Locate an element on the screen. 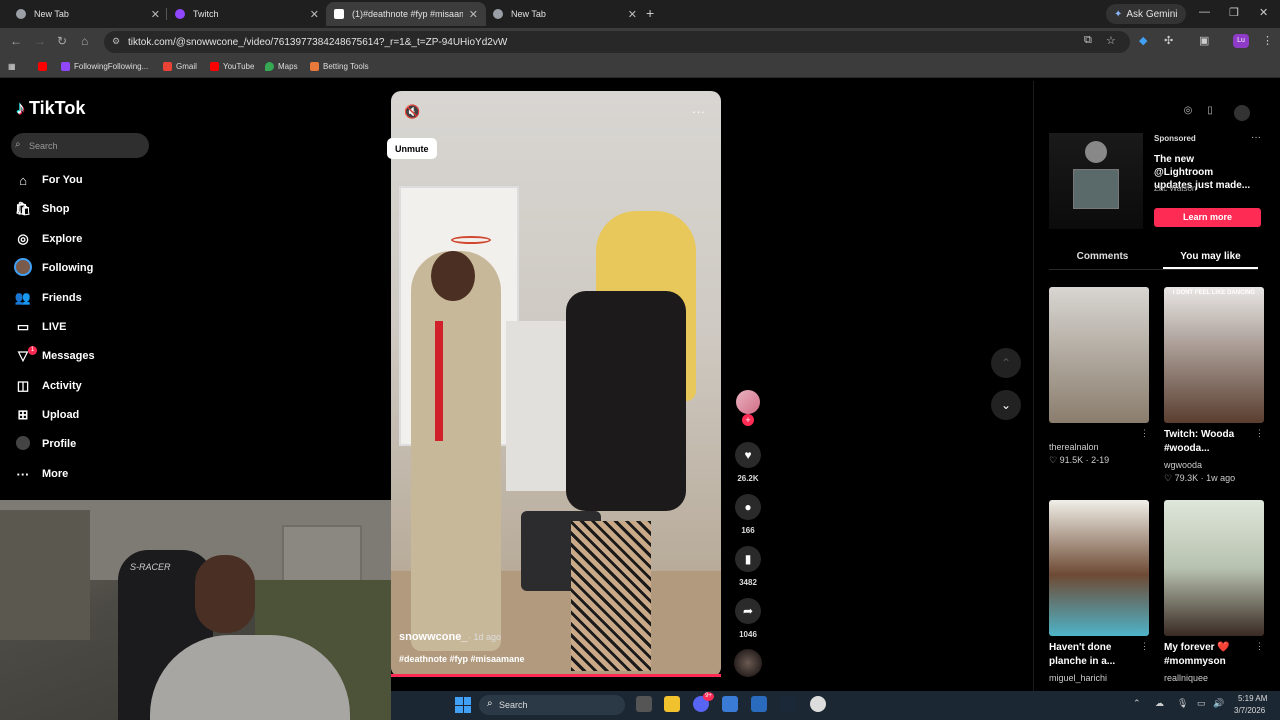  video-more-icon: ··· is located at coordinates (698, 111).